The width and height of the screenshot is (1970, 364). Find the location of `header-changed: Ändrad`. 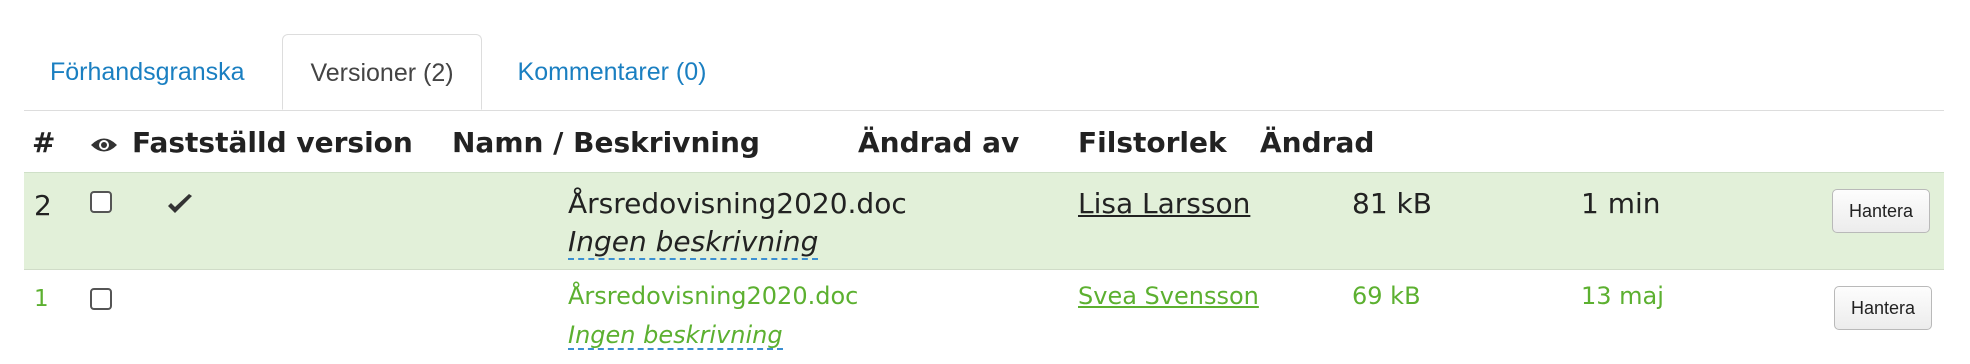

header-changed: Ändrad is located at coordinates (1317, 142).